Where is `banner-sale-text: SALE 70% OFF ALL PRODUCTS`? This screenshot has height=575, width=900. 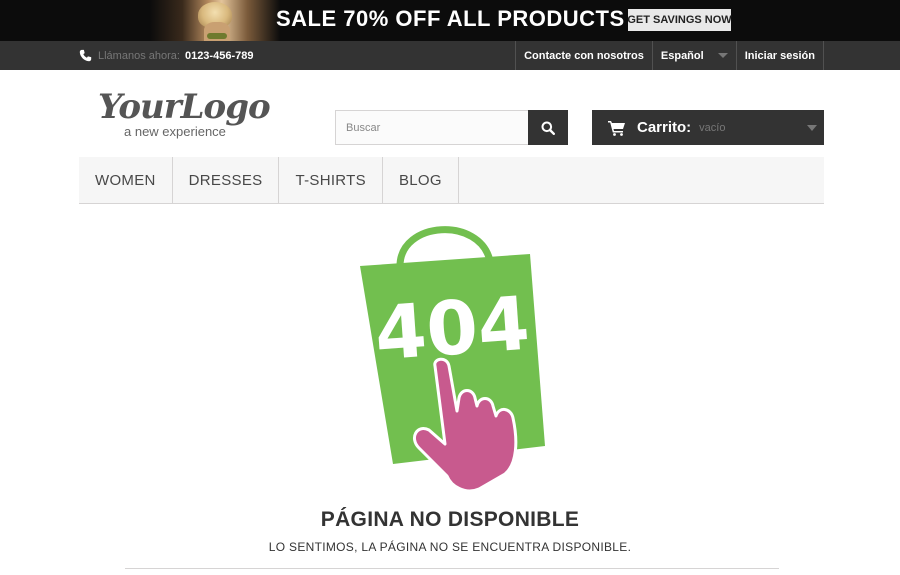
banner-sale-text: SALE 70% OFF ALL PRODUCTS is located at coordinates (450, 18).